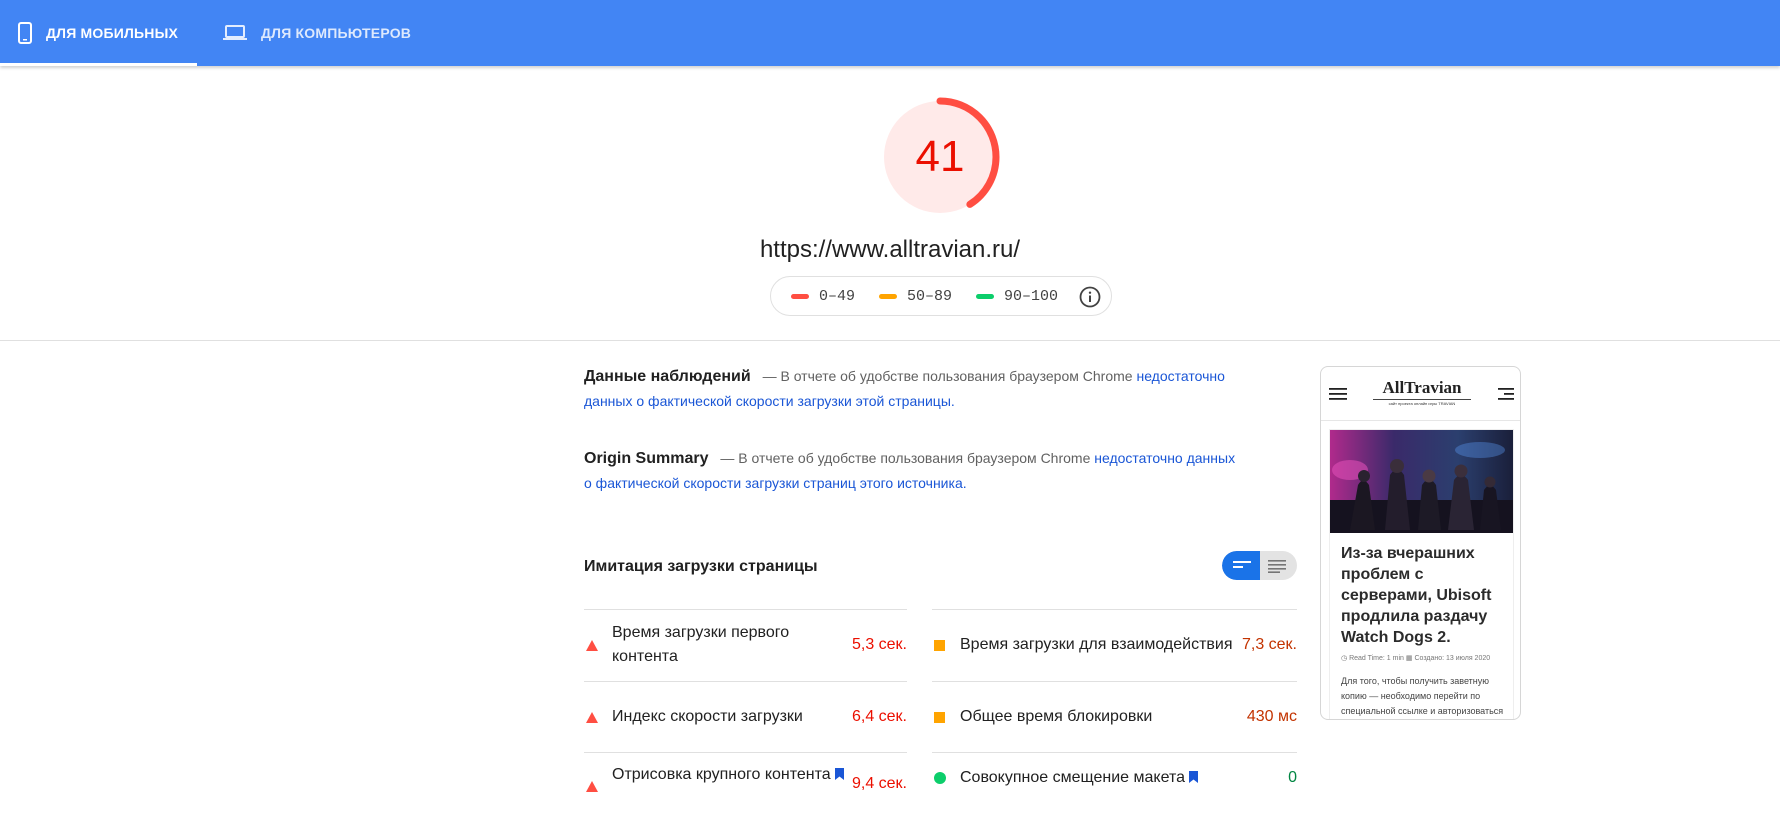 The width and height of the screenshot is (1780, 816). I want to click on legend-fail-label: 0–49, so click(837, 296).